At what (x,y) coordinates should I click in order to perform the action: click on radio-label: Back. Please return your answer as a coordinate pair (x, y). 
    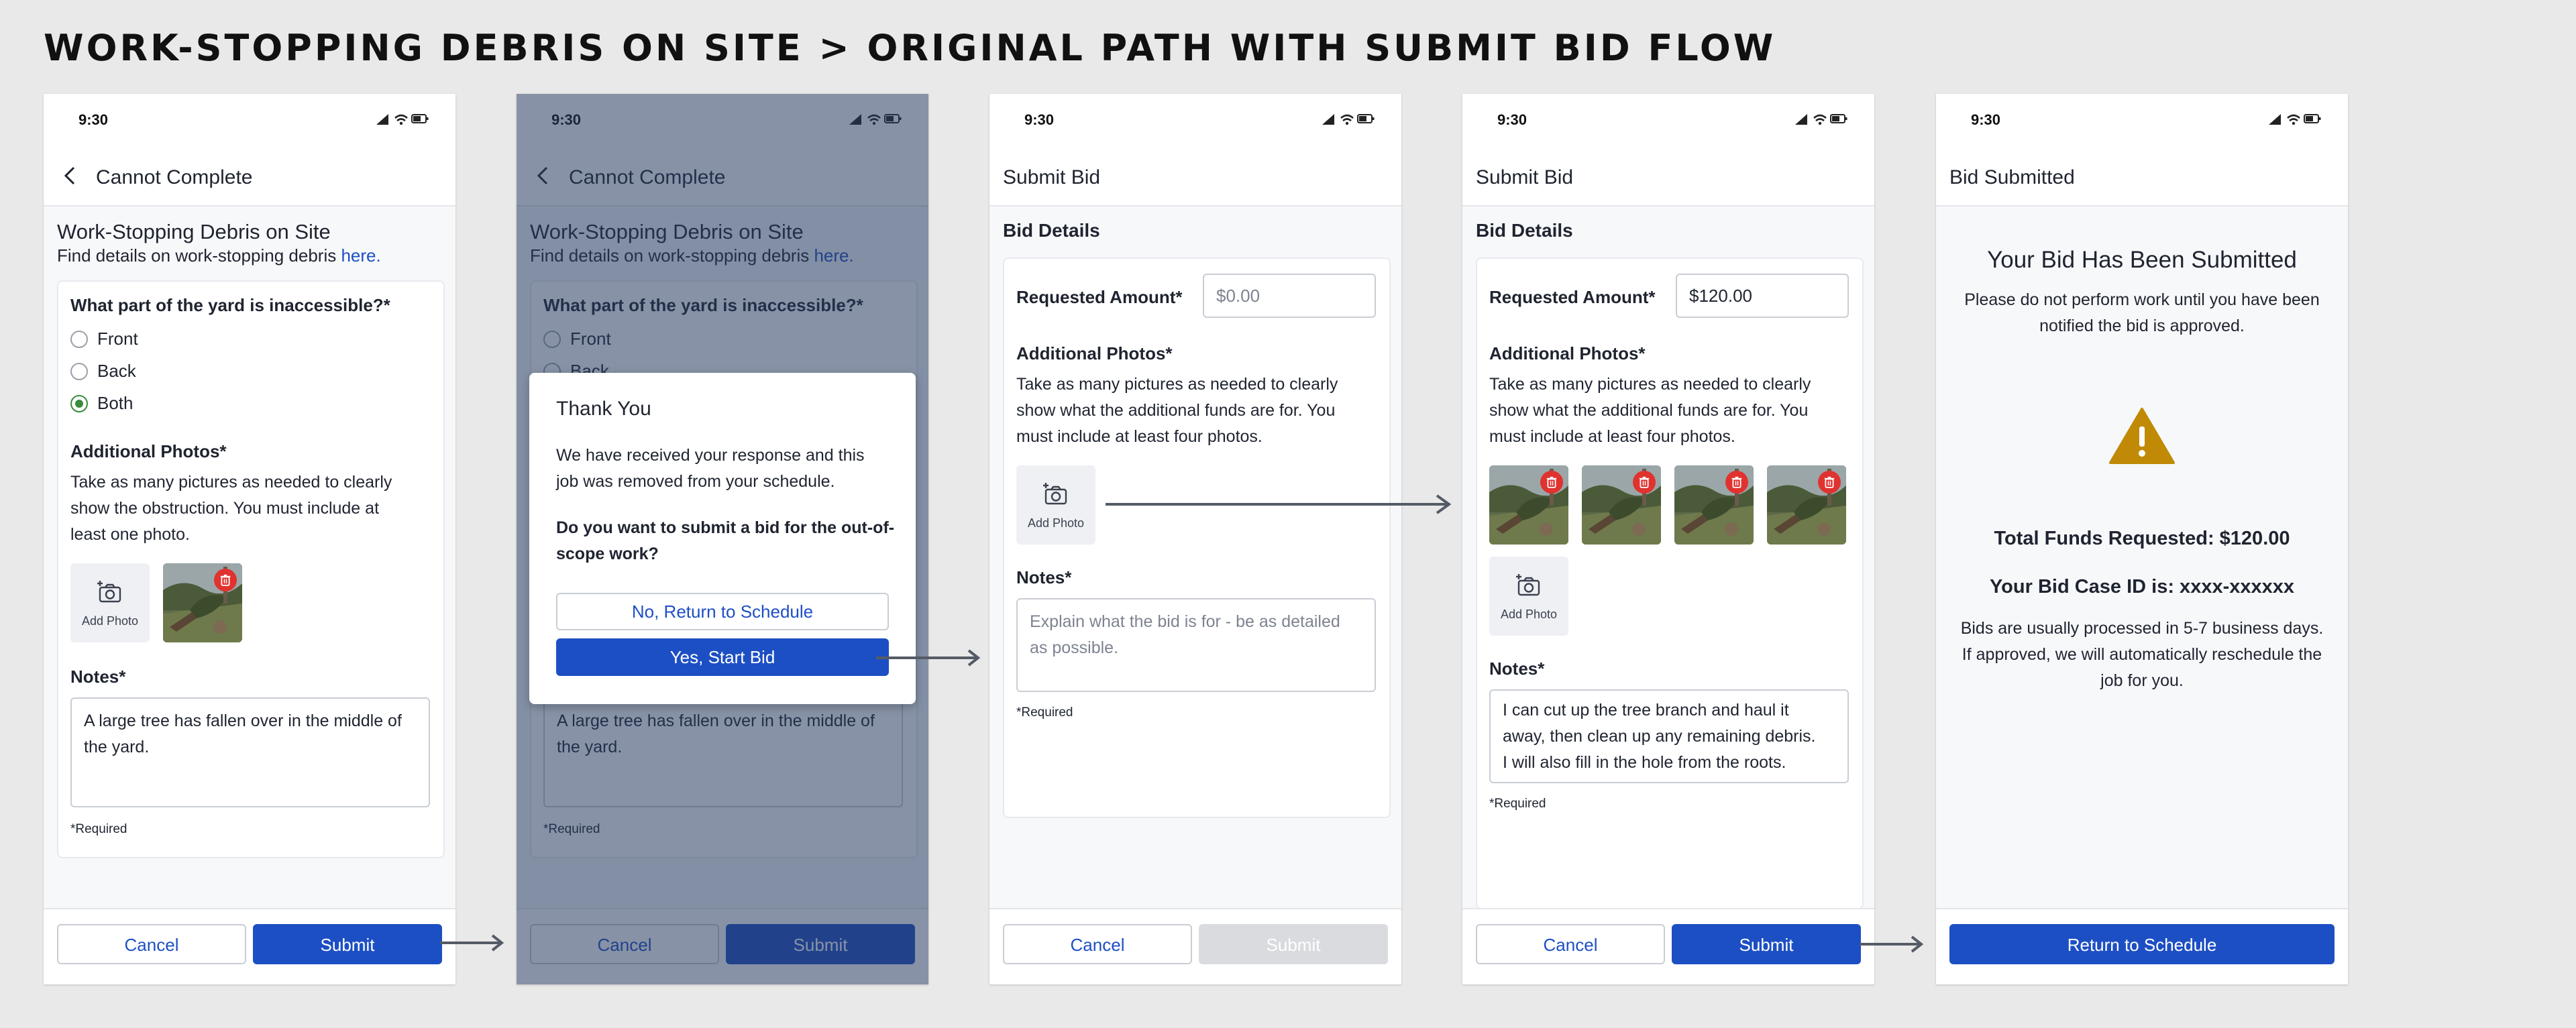
    Looking at the image, I should click on (116, 371).